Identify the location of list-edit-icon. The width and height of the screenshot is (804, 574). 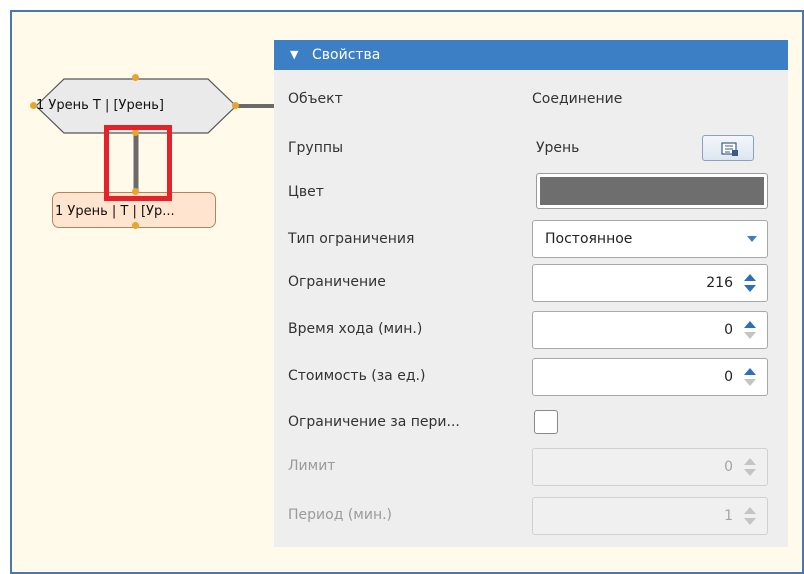
(729, 149).